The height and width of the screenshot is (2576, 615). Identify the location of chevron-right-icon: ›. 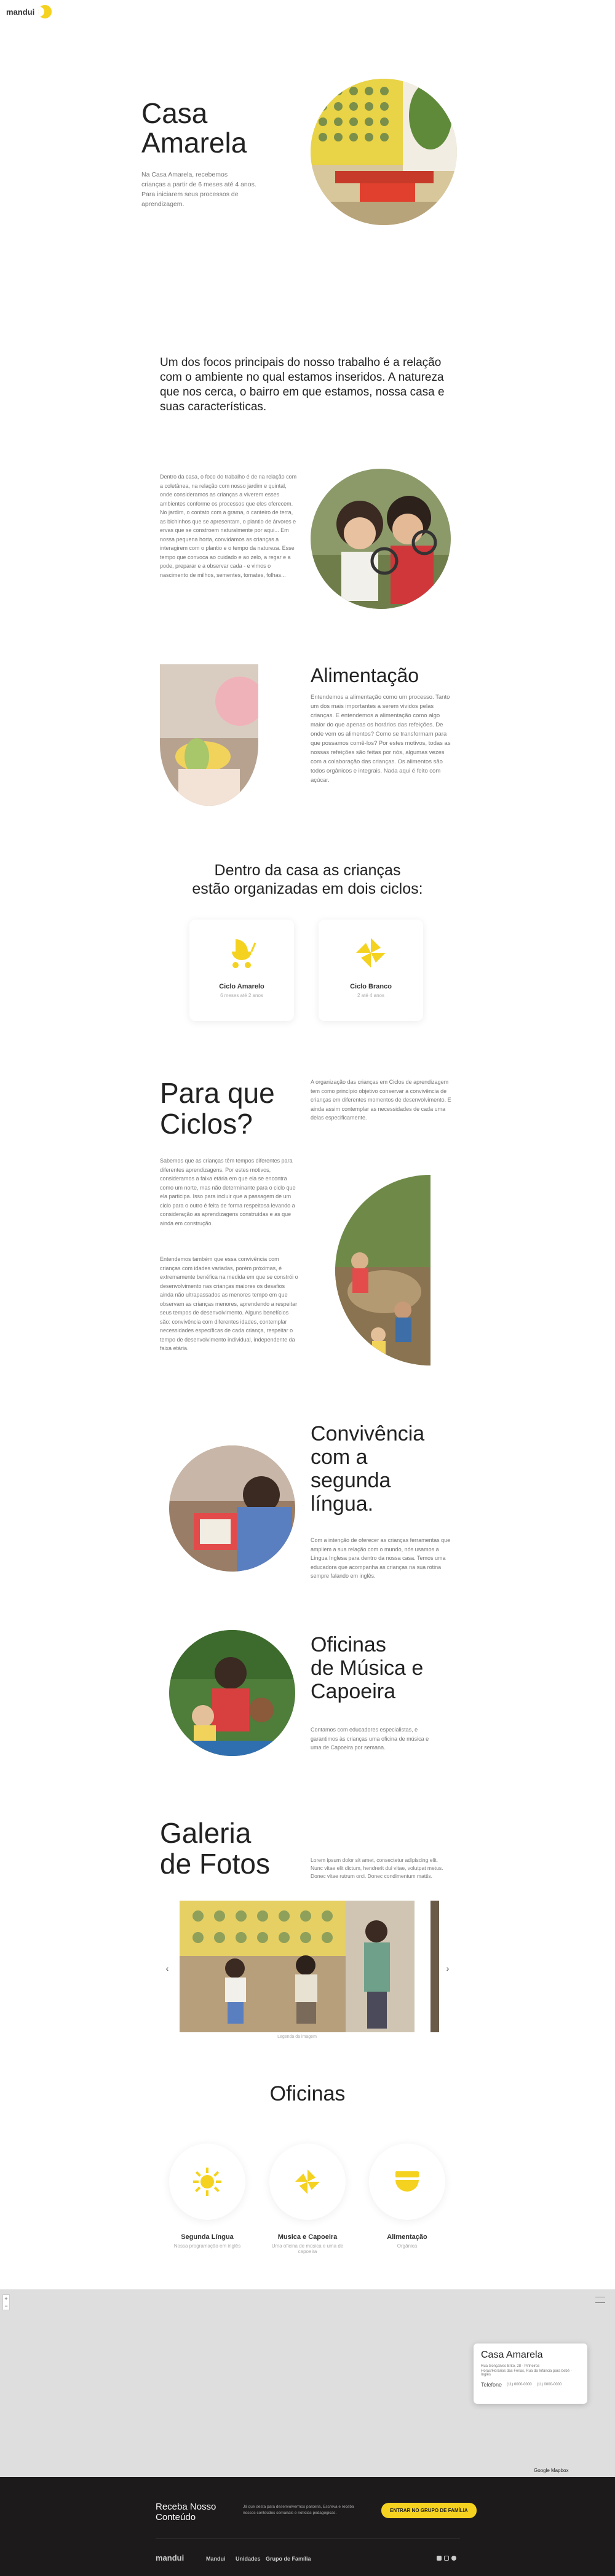
(448, 1968).